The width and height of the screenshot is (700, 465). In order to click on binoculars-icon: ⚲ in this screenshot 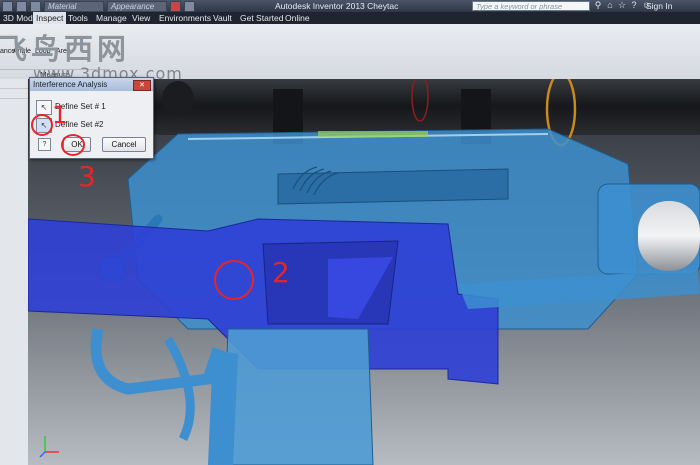, I will do `click(598, 5)`.